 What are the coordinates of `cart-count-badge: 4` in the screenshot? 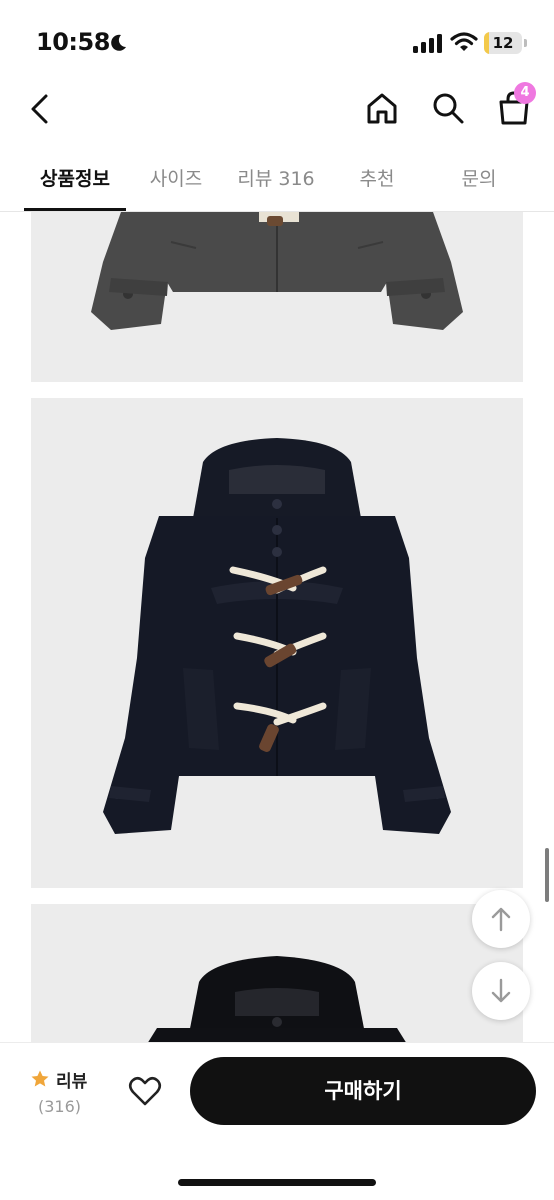 It's located at (525, 93).